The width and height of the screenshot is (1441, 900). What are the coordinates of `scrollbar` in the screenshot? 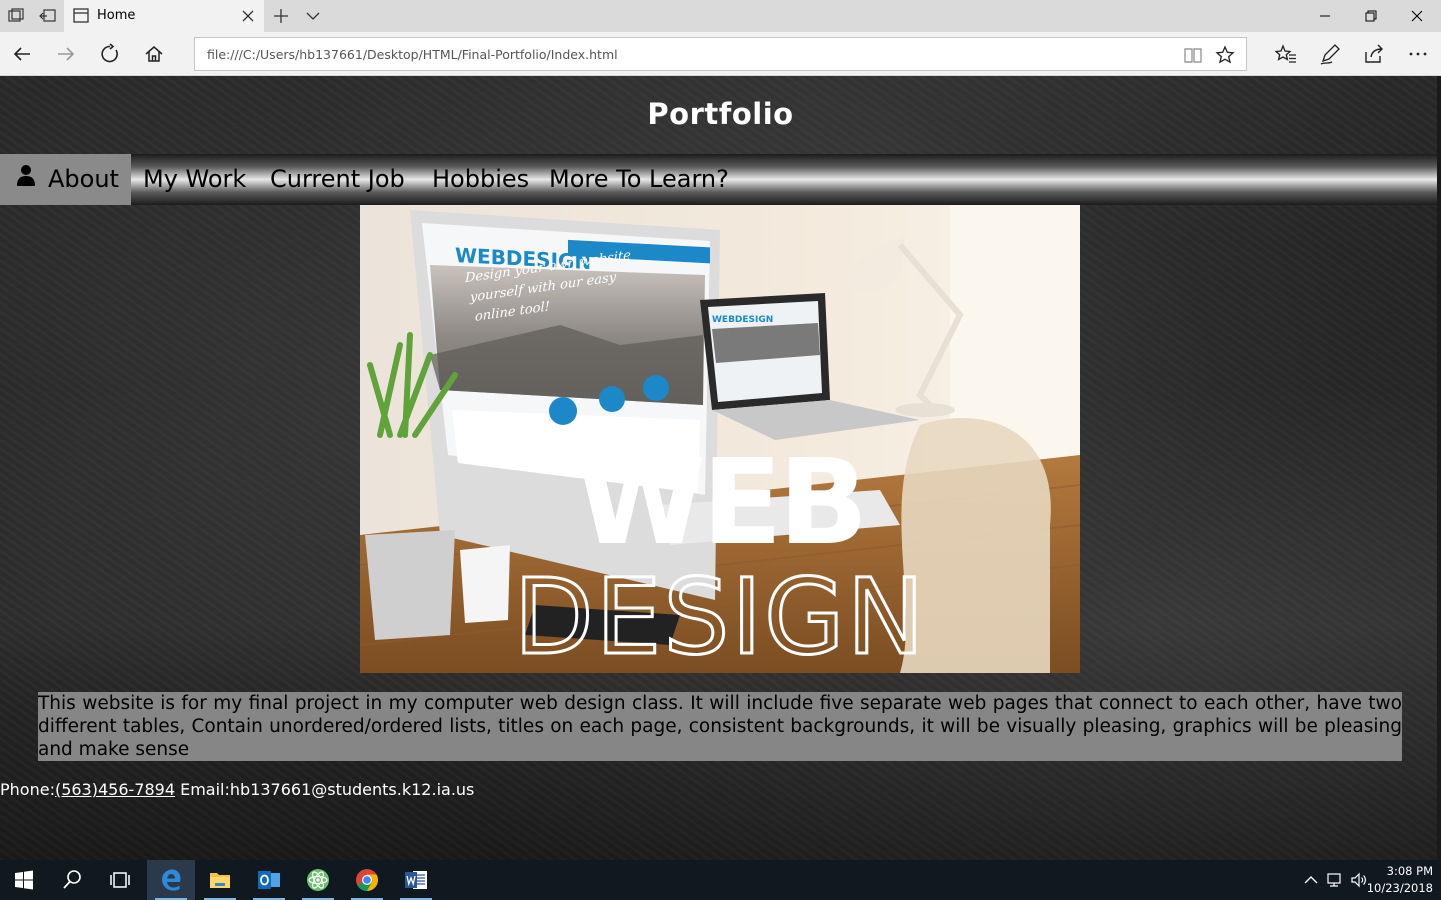 It's located at (1439, 468).